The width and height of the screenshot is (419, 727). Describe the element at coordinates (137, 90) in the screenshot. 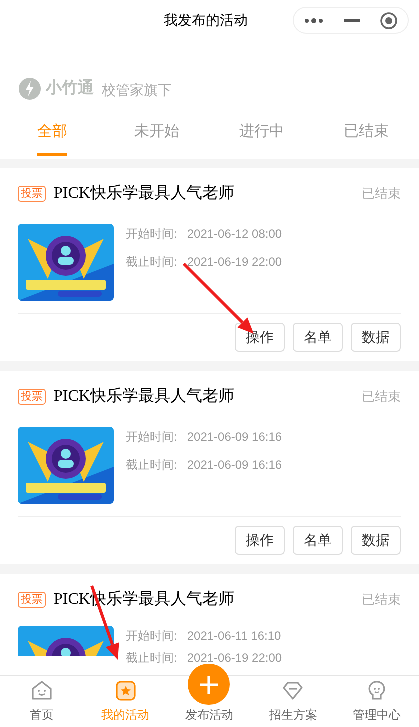

I see `brand-tagline: 校管家旗下` at that location.